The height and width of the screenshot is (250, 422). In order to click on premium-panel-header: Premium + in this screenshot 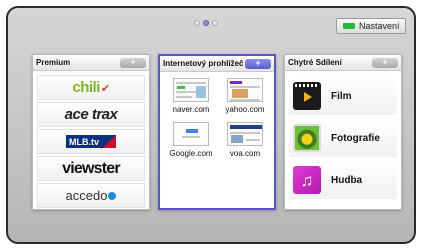, I will do `click(91, 63)`.